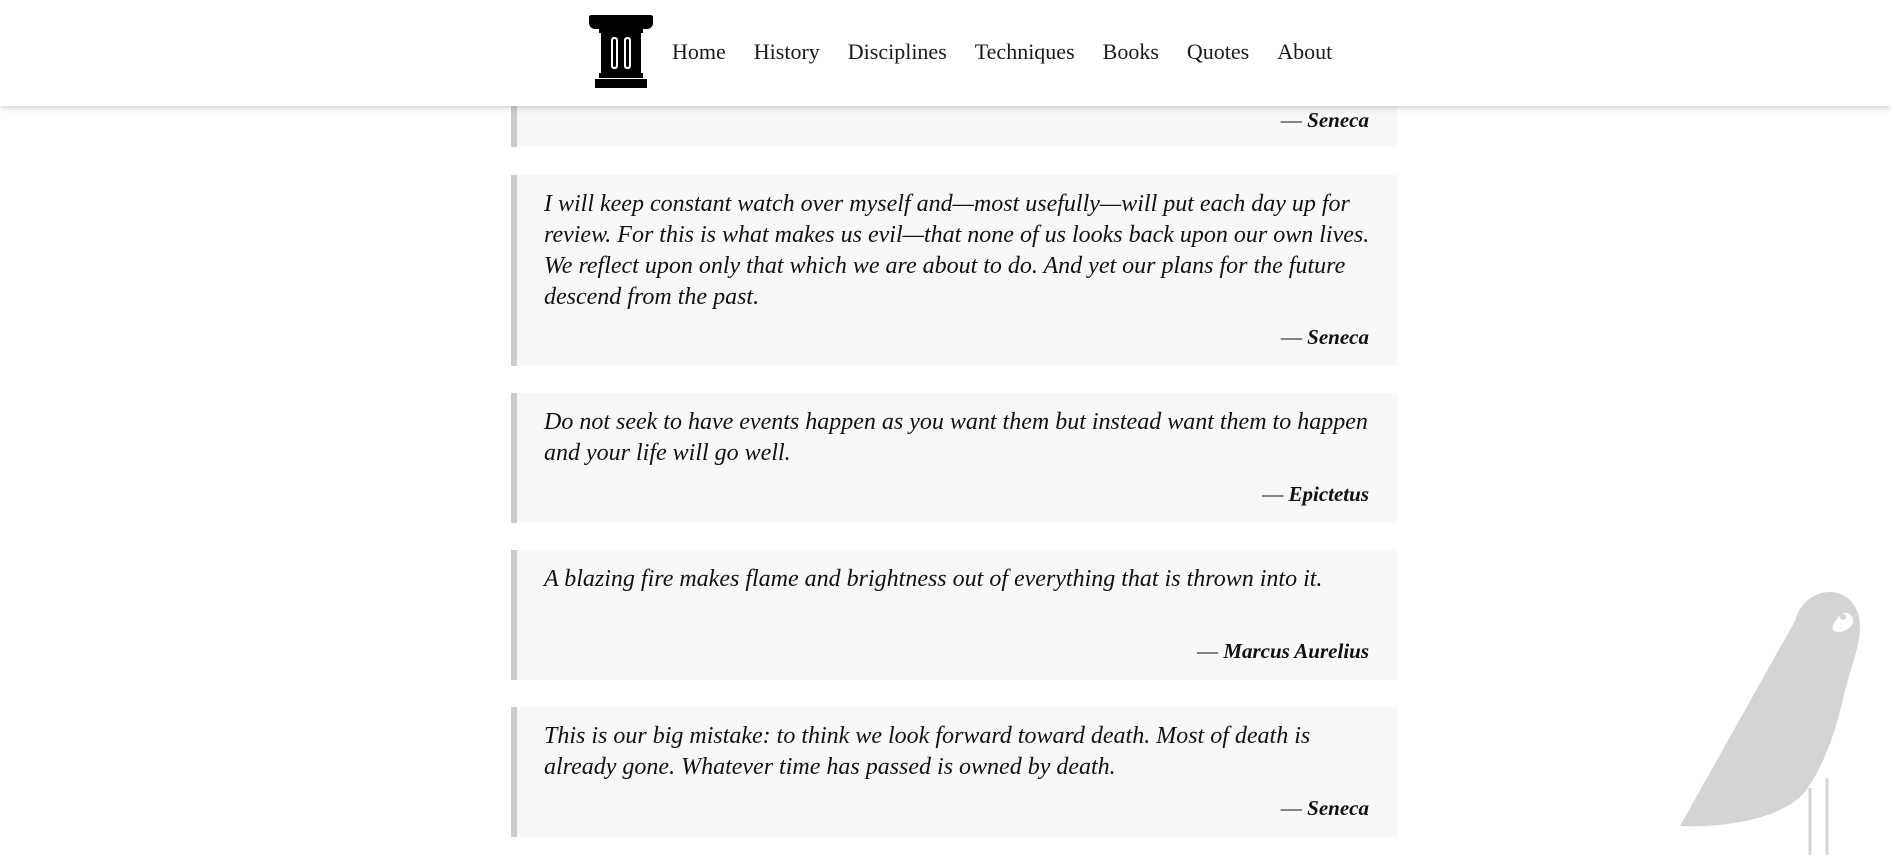  I want to click on nav-link-techniques: Techniques, so click(1025, 52).